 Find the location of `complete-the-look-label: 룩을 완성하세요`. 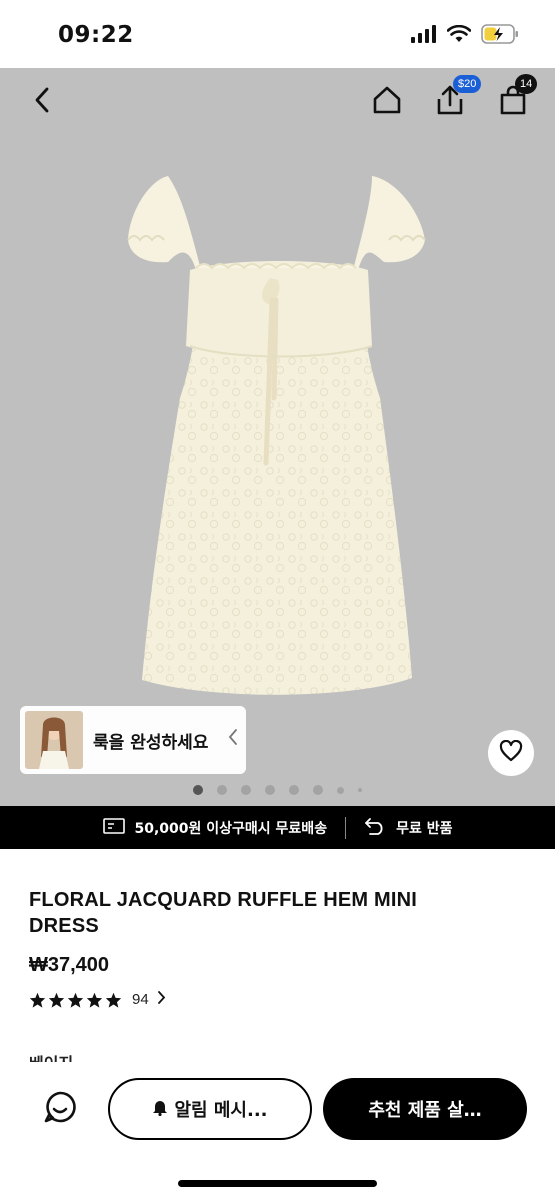

complete-the-look-label: 룩을 완성하세요 is located at coordinates (151, 742).